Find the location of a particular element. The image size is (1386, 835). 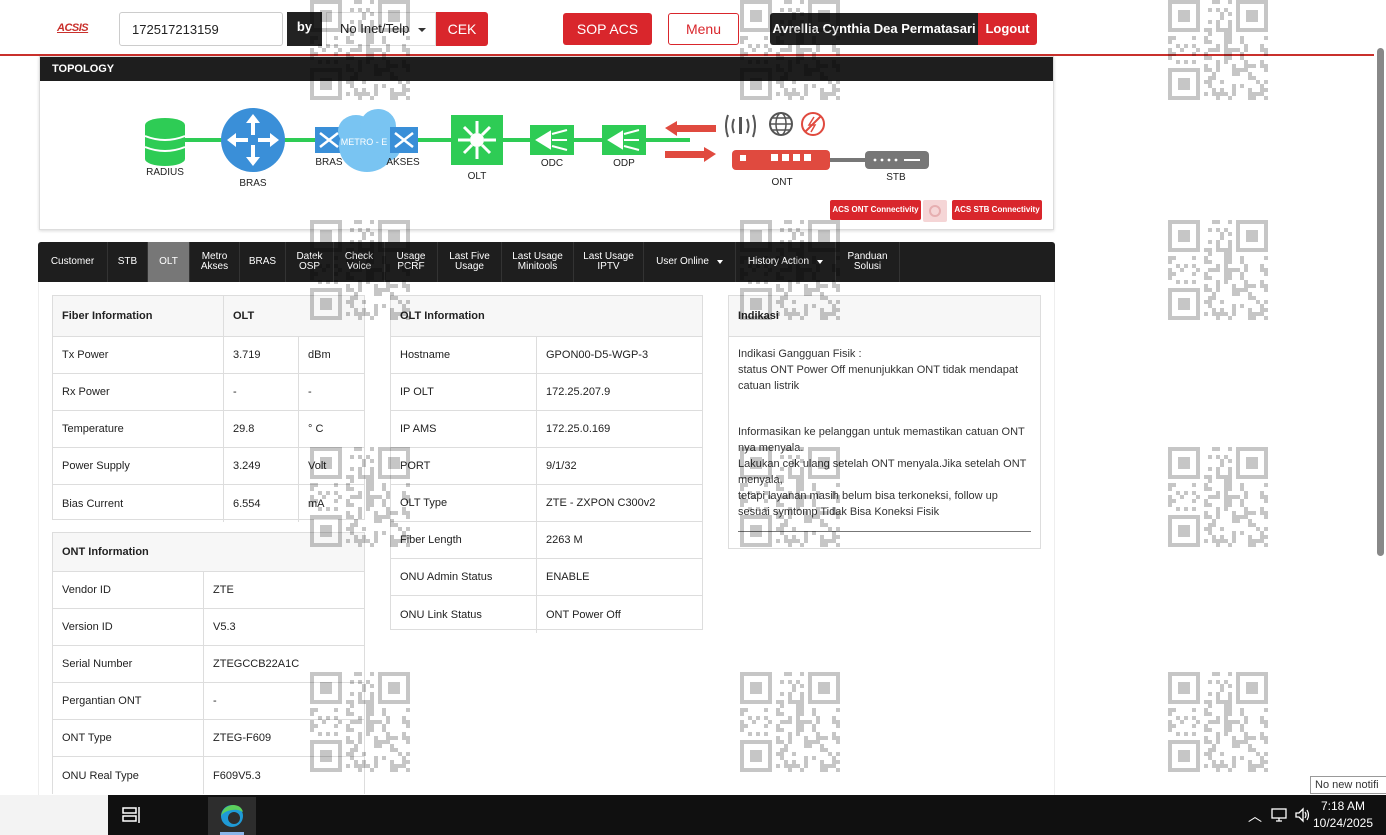

odc-icon is located at coordinates (552, 140).